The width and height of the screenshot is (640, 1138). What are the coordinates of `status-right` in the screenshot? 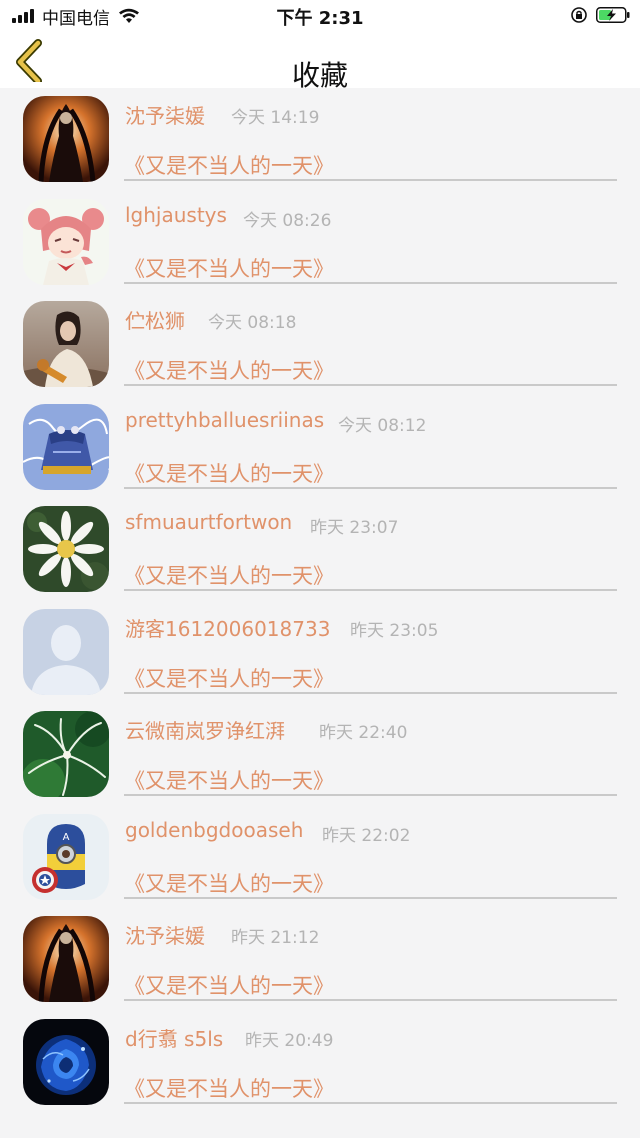 It's located at (600, 15).